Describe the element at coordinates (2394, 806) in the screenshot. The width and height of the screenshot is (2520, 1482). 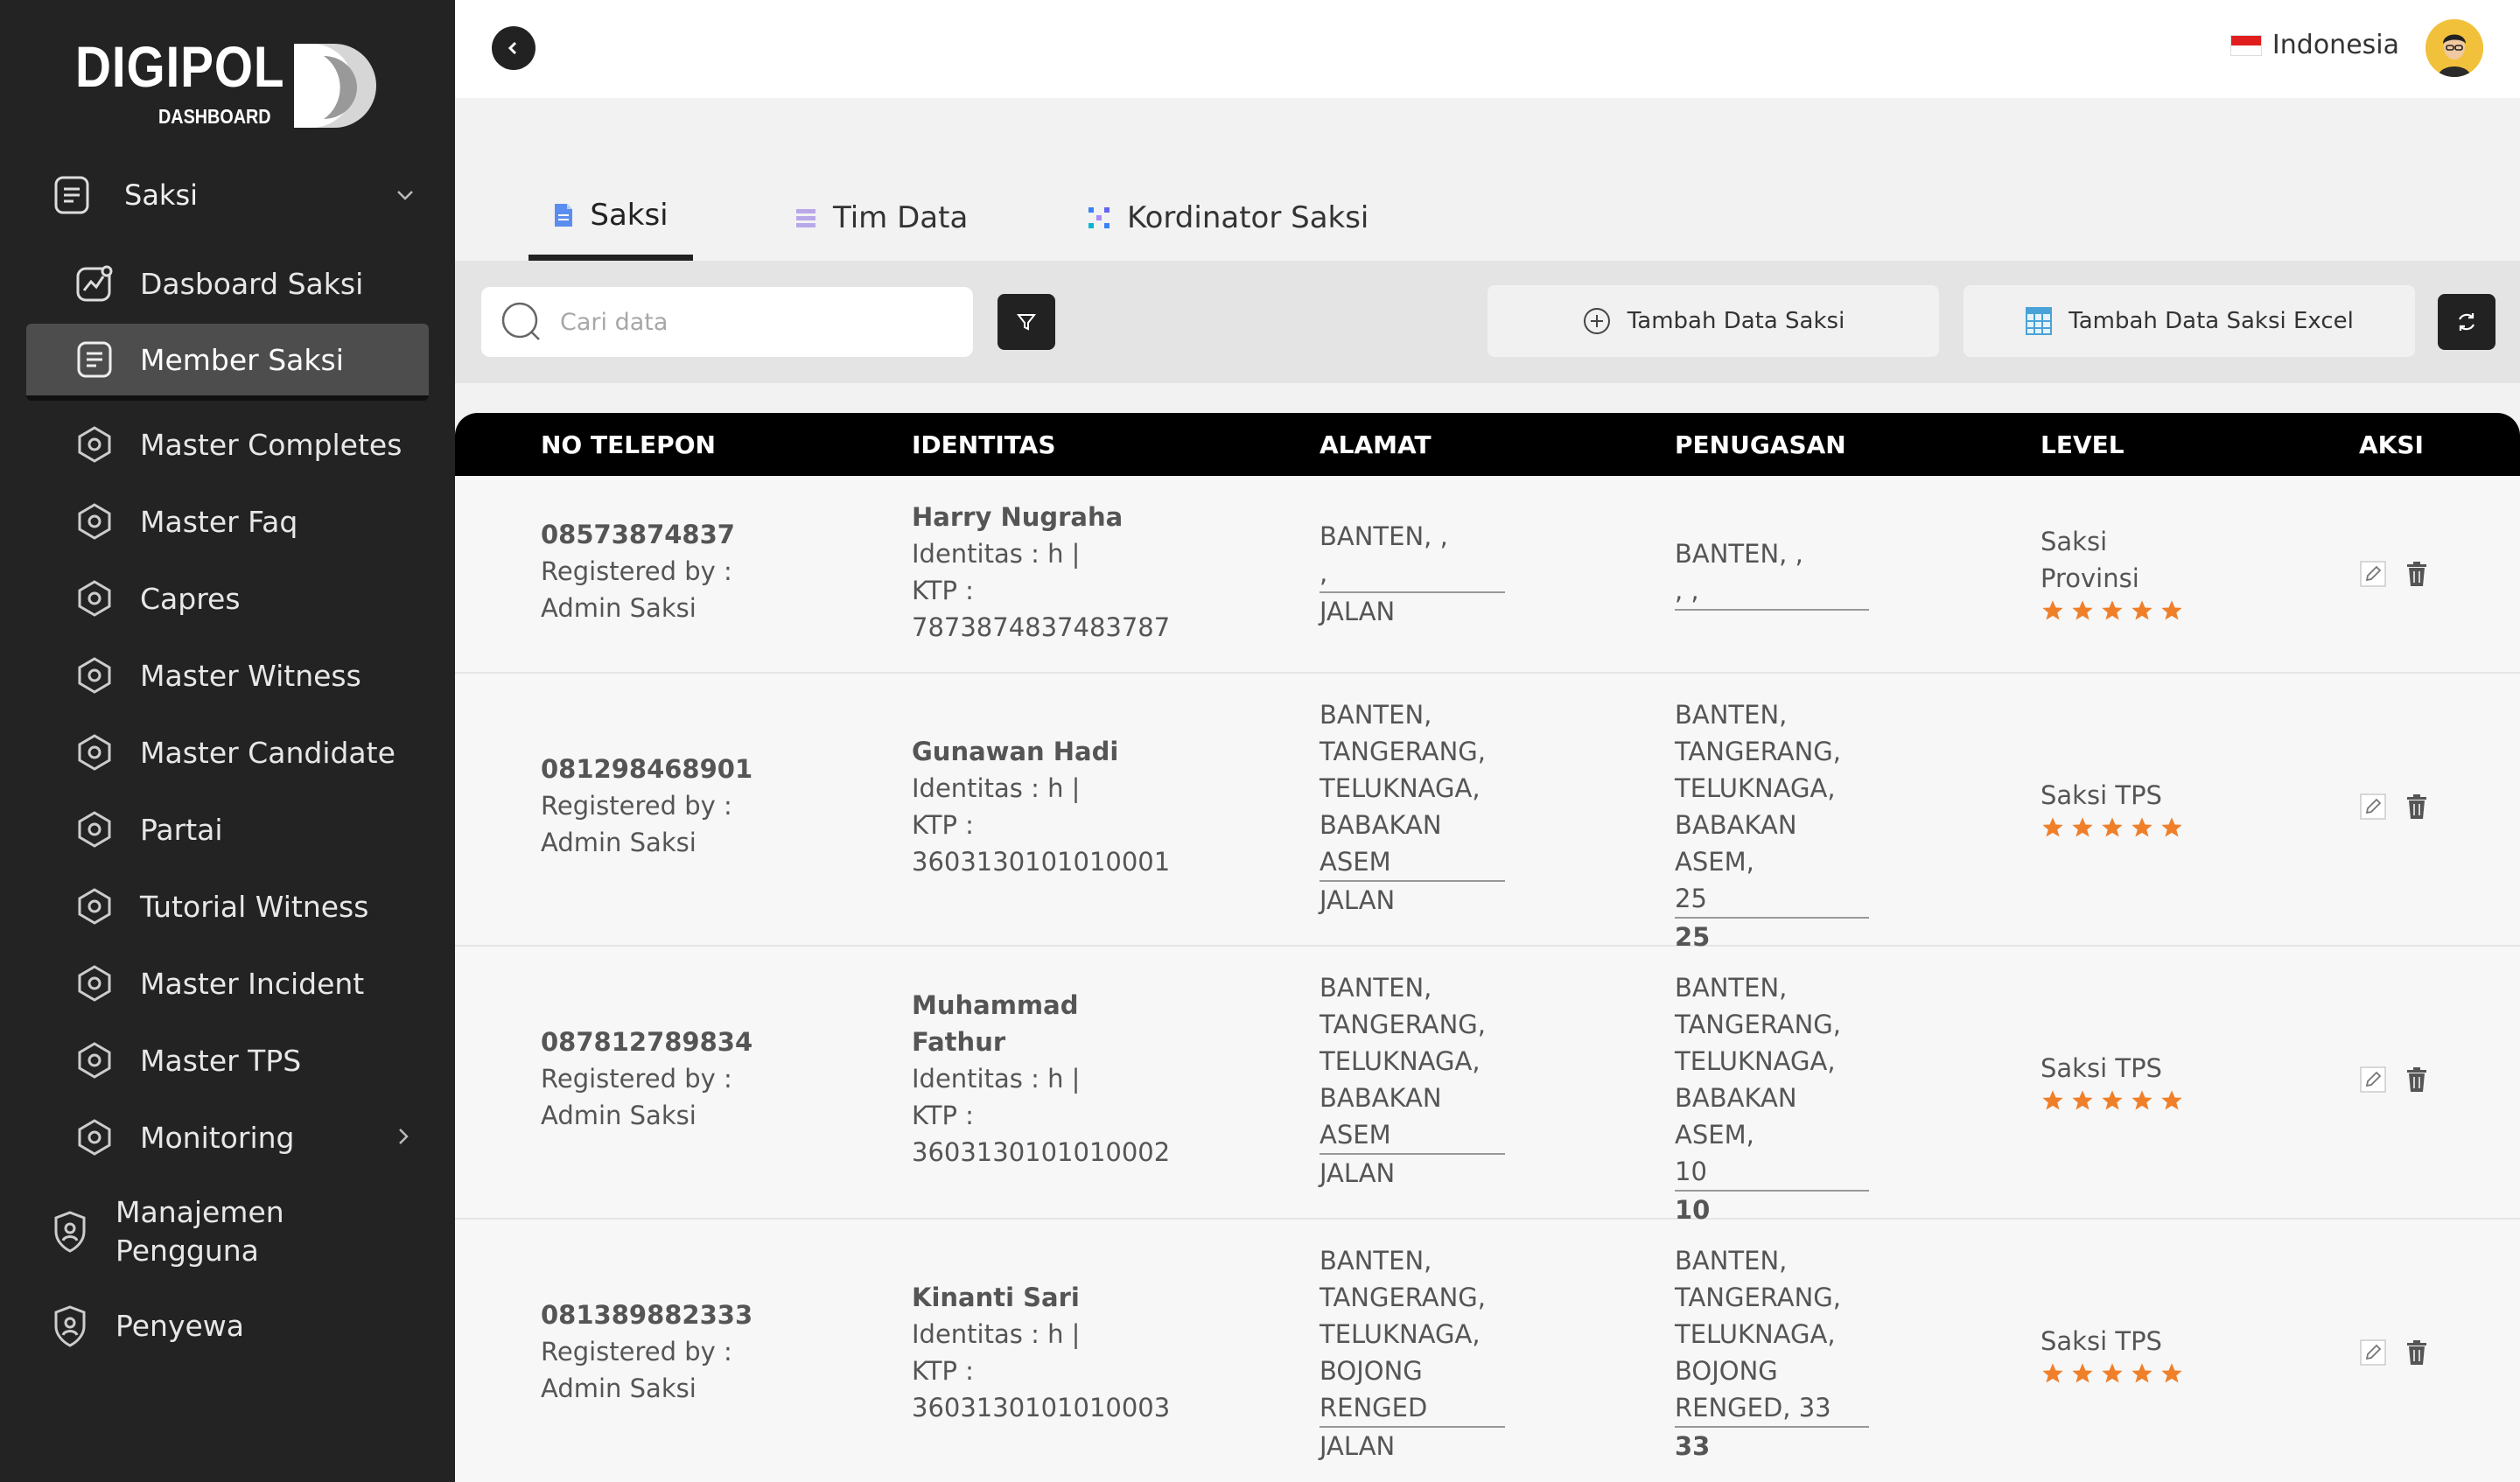
I see `row-actions` at that location.